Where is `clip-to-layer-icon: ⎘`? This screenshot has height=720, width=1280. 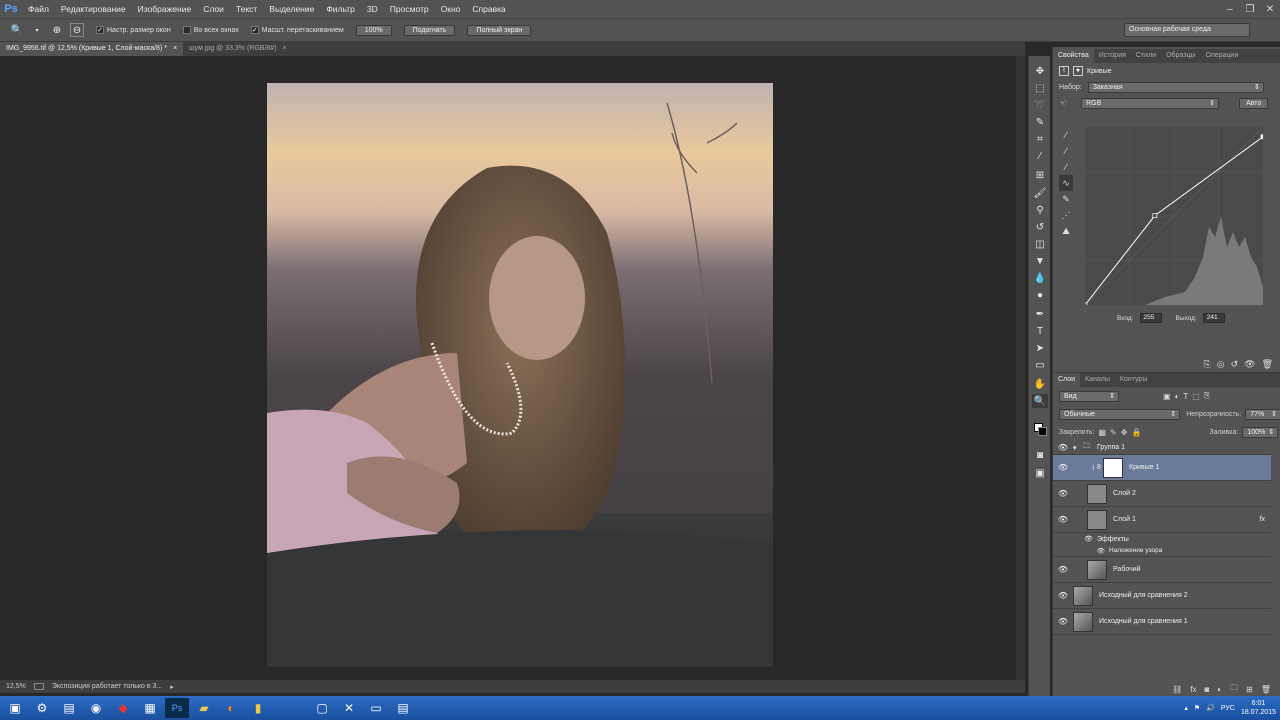
clip-to-layer-icon: ⎘ is located at coordinates (1207, 364).